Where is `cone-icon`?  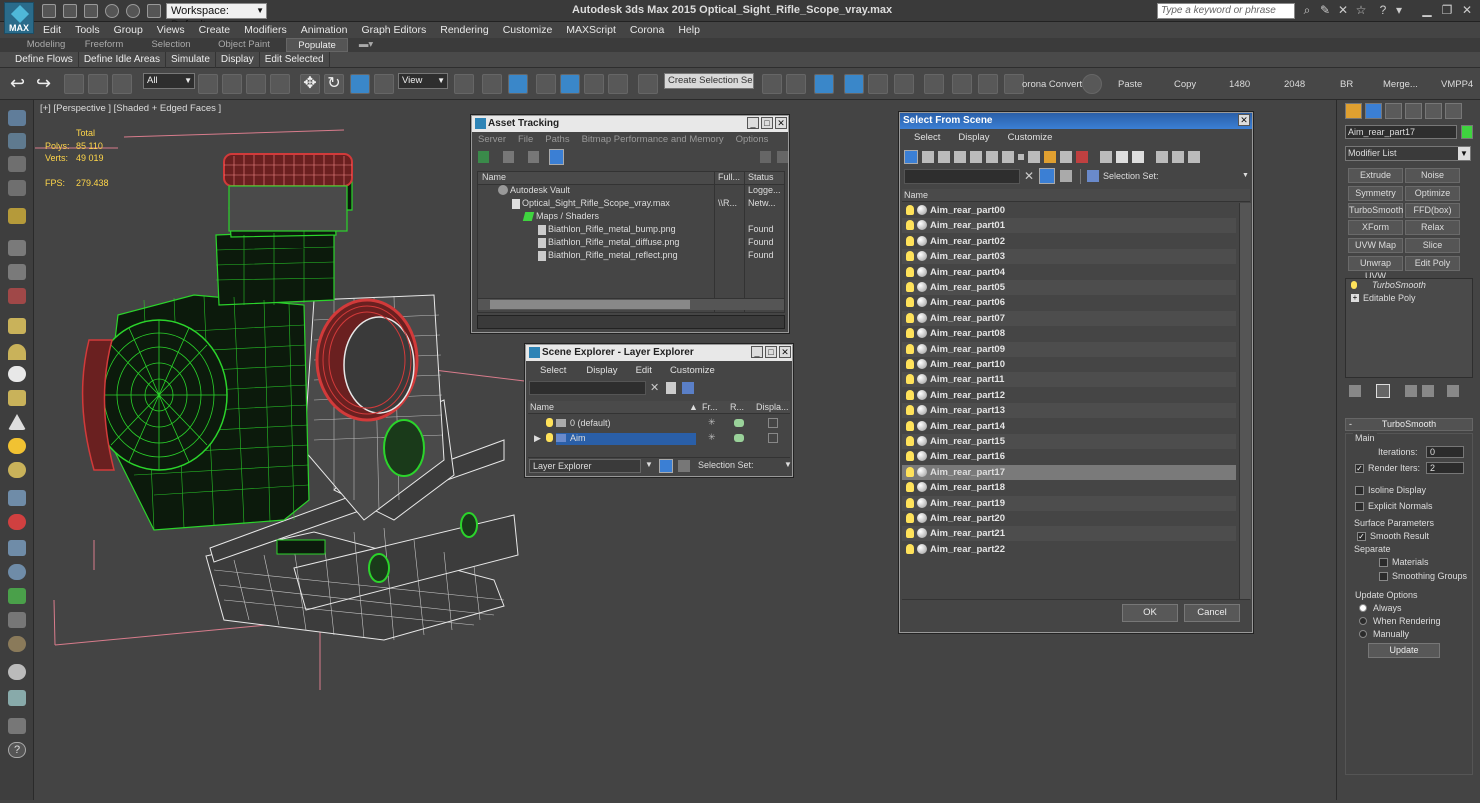
cone-icon is located at coordinates (17, 422).